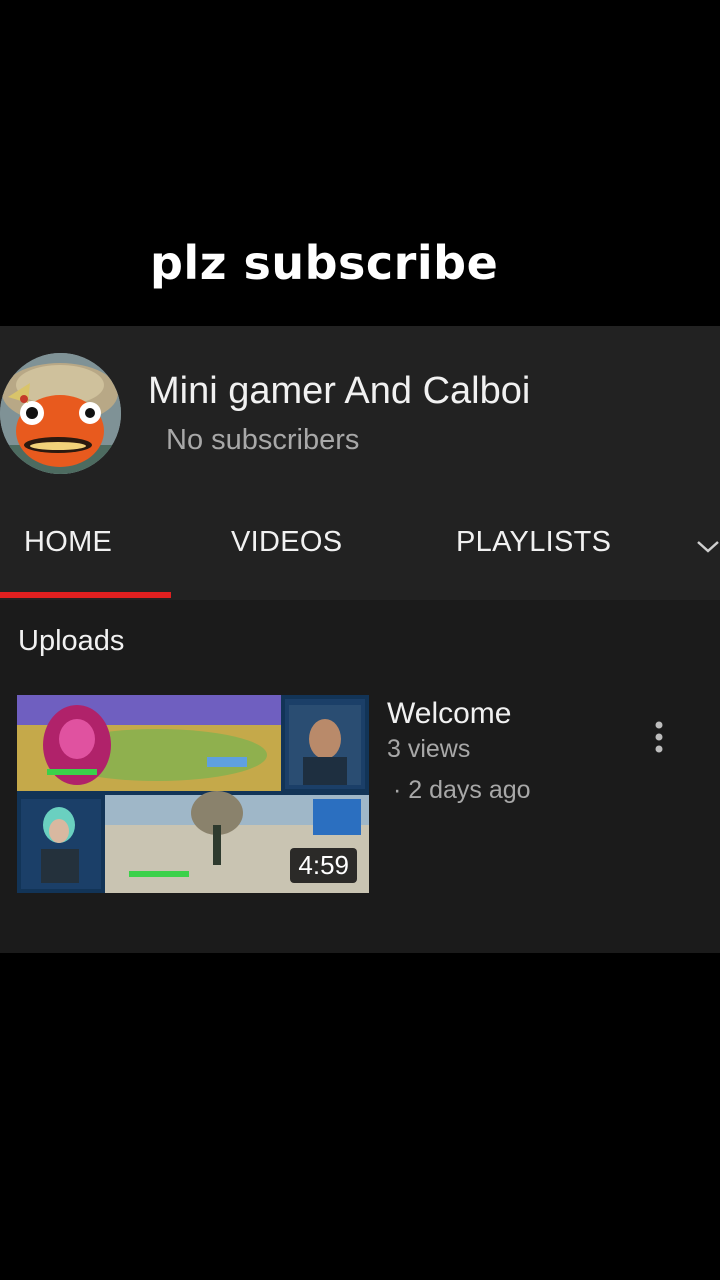  I want to click on more-vert-icon, so click(659, 737).